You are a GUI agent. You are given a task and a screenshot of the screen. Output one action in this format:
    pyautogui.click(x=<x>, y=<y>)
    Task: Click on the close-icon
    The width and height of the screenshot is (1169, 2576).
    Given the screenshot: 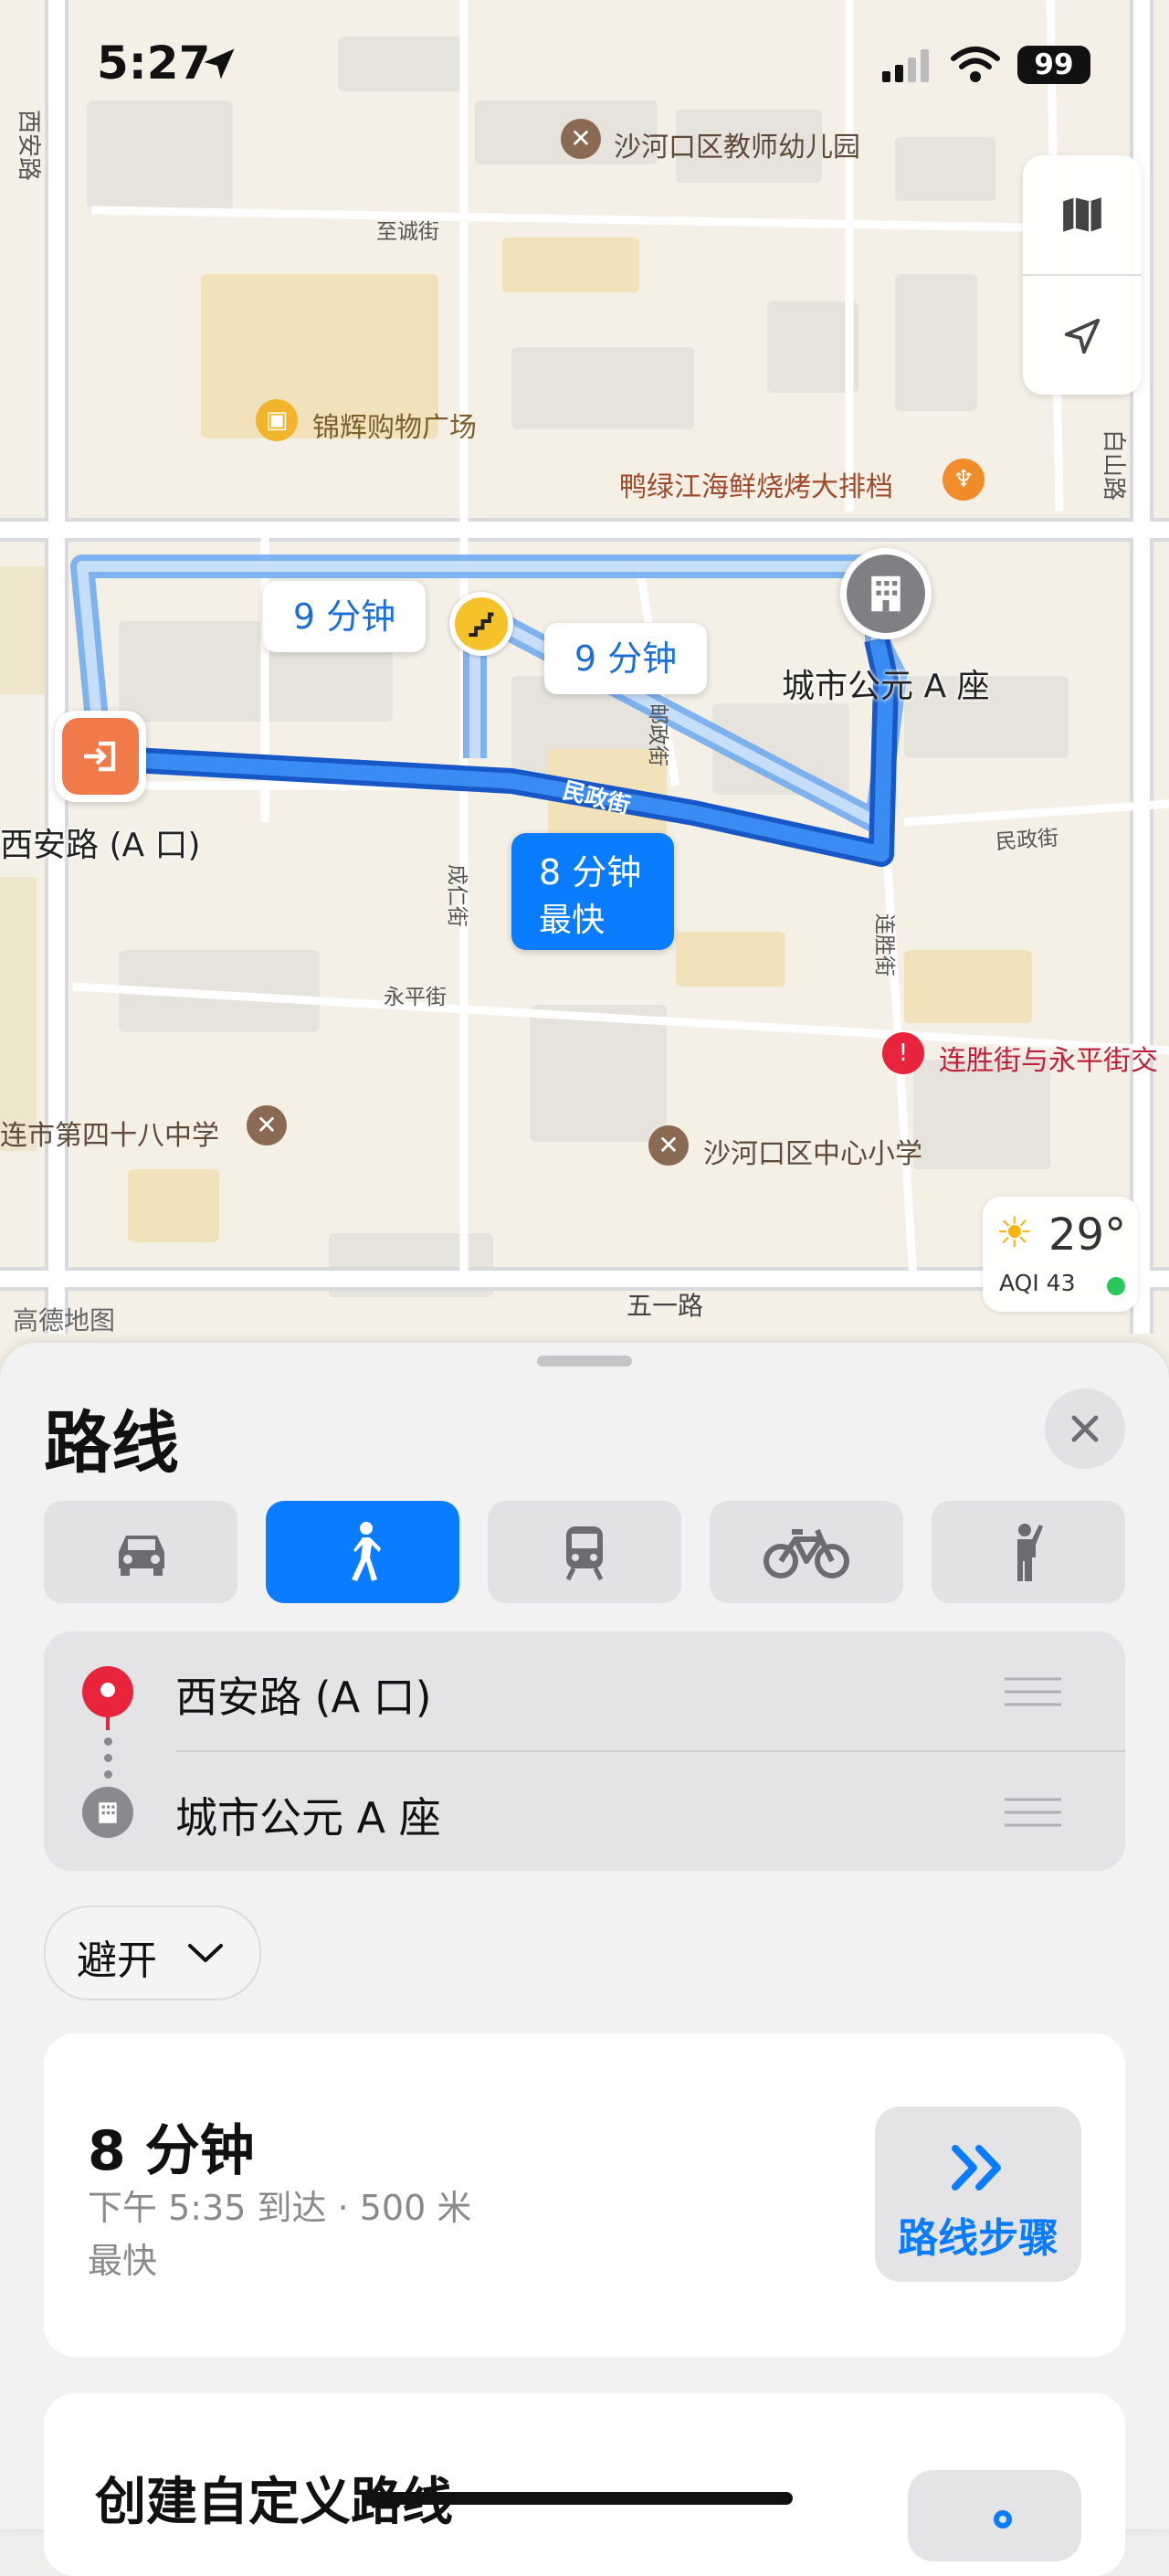 What is the action you would take?
    pyautogui.click(x=1085, y=1428)
    